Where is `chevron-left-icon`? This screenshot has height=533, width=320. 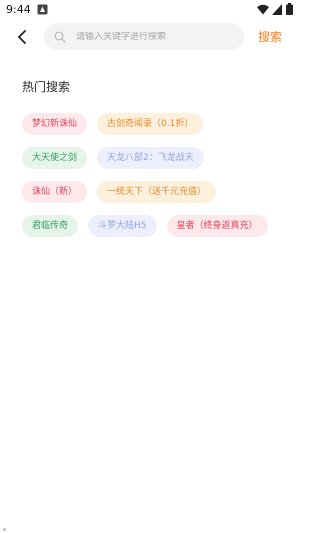
chevron-left-icon is located at coordinates (22, 37).